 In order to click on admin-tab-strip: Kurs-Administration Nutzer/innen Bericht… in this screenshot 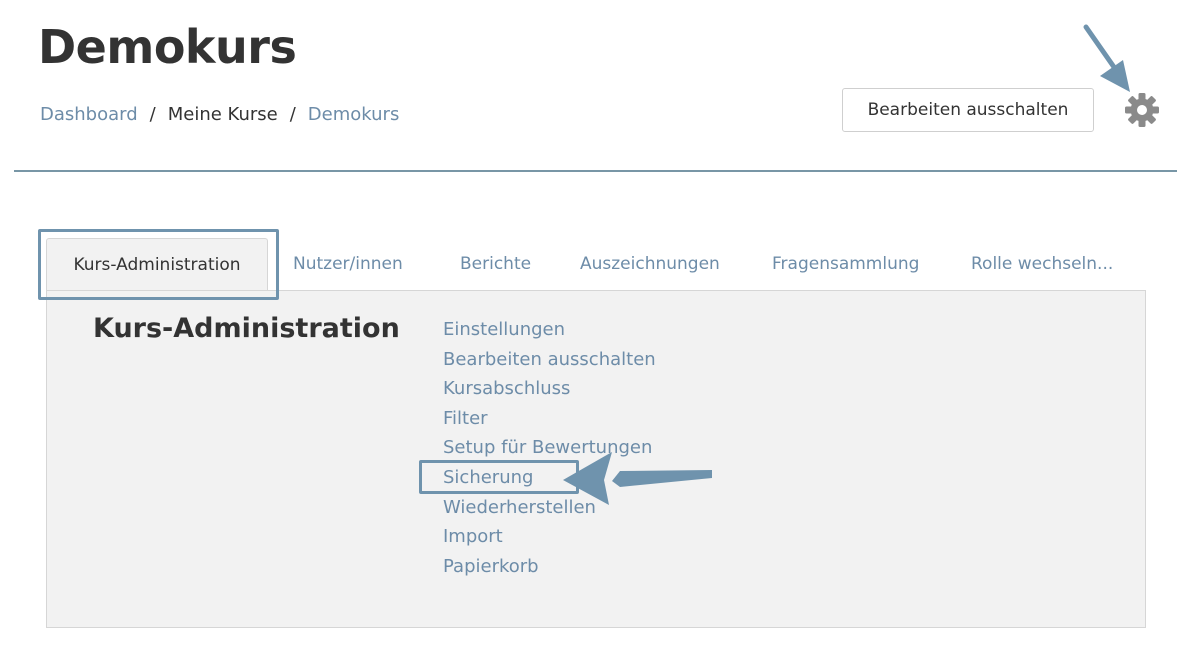, I will do `click(596, 264)`.